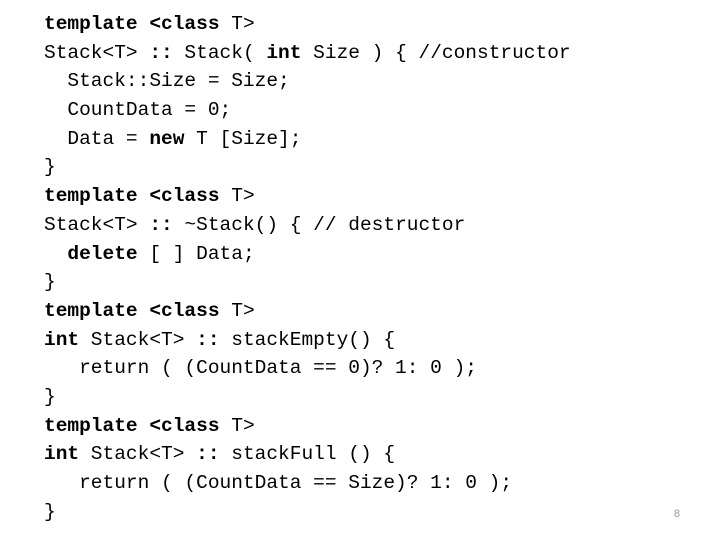 The height and width of the screenshot is (540, 720). I want to click on code-line: delete [ ] Data;, so click(374, 254).